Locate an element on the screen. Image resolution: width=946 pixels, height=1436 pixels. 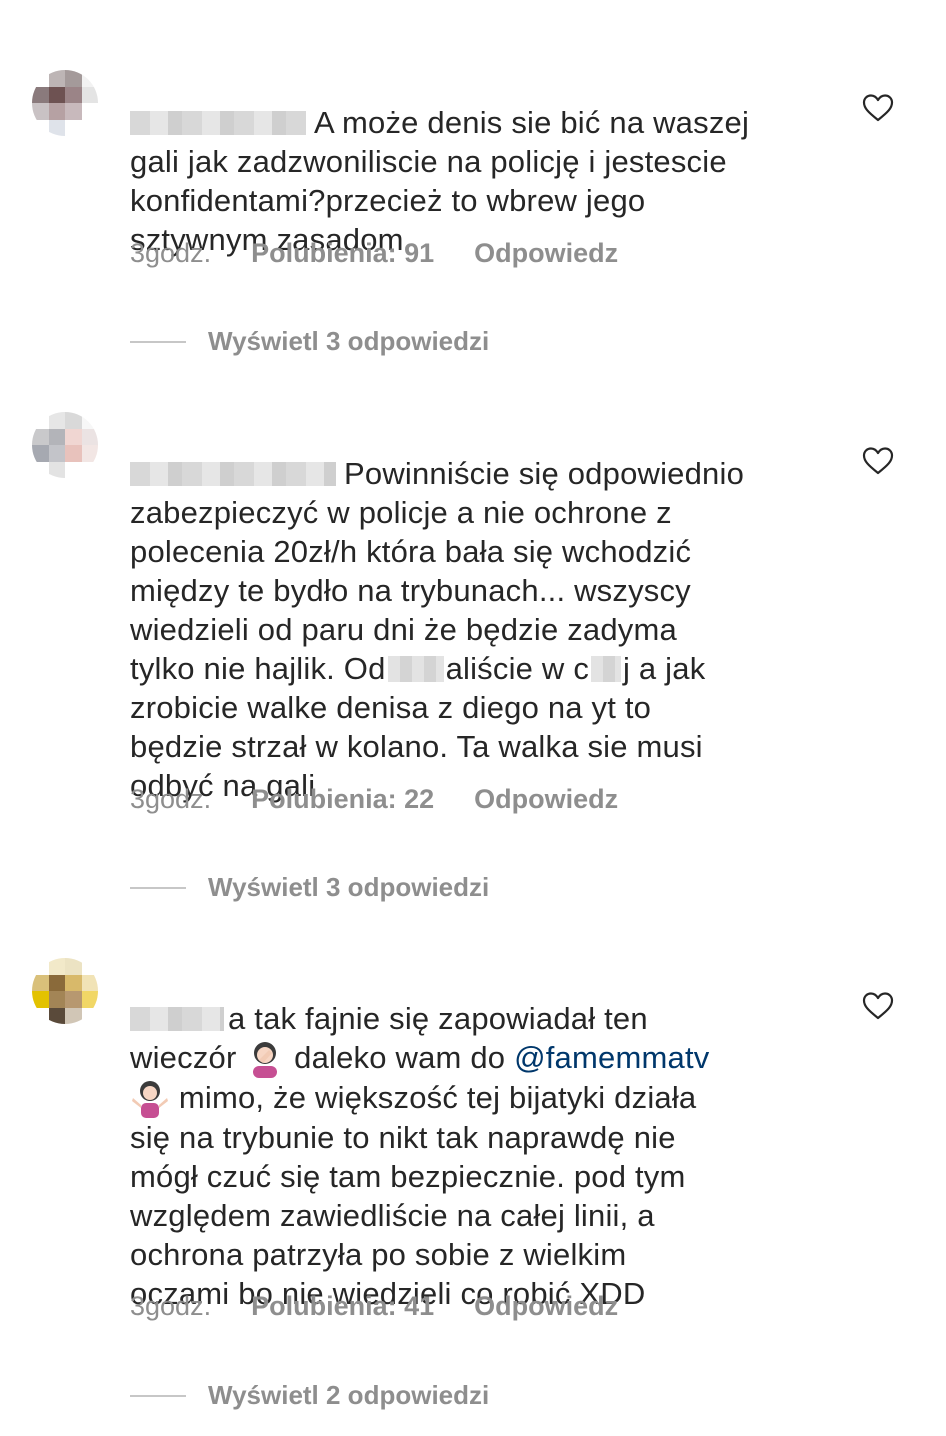
comment-meta: 3godz. Polubienia: 91 Odpowiedz is located at coordinates (374, 253).